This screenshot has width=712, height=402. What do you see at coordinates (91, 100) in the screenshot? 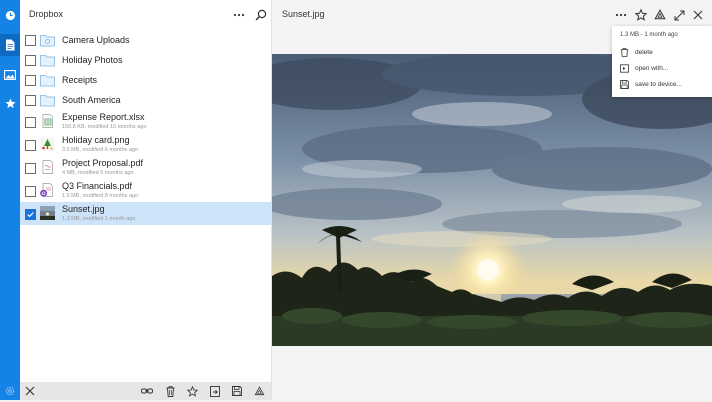
I see `item-name: South America` at bounding box center [91, 100].